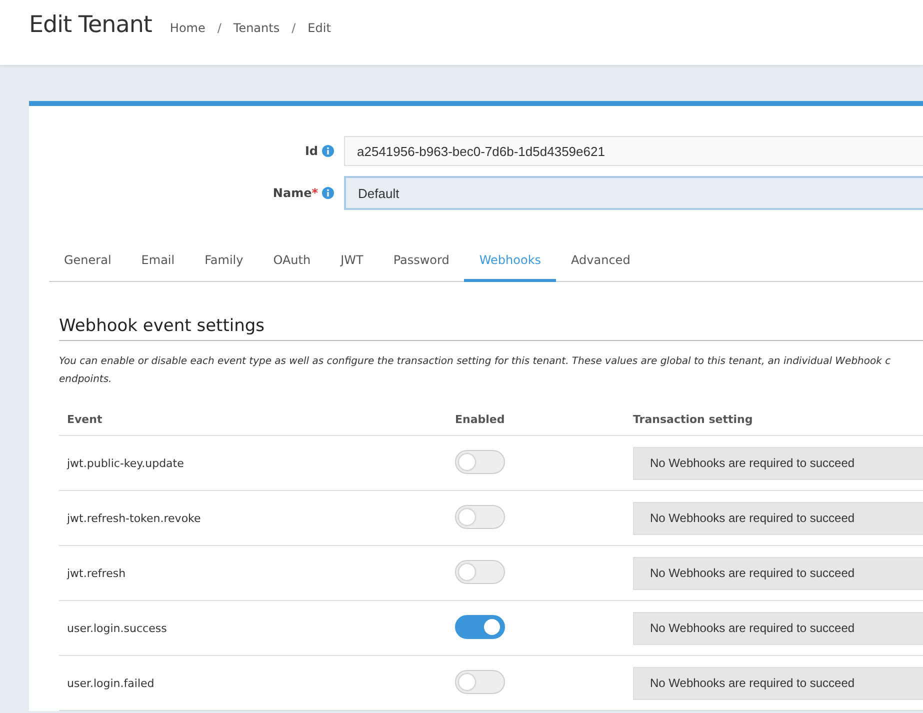 The height and width of the screenshot is (713, 923). What do you see at coordinates (188, 28) in the screenshot?
I see `breadcrumb-link: Home` at bounding box center [188, 28].